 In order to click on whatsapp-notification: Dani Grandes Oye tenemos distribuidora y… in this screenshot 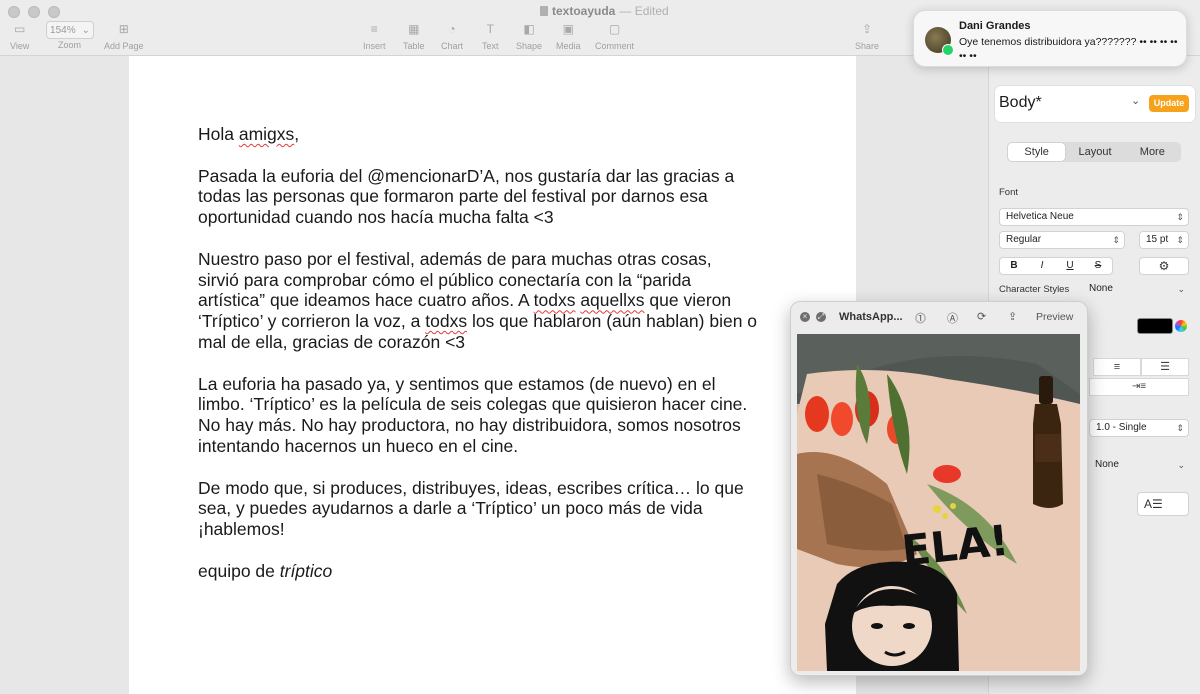, I will do `click(1050, 38)`.